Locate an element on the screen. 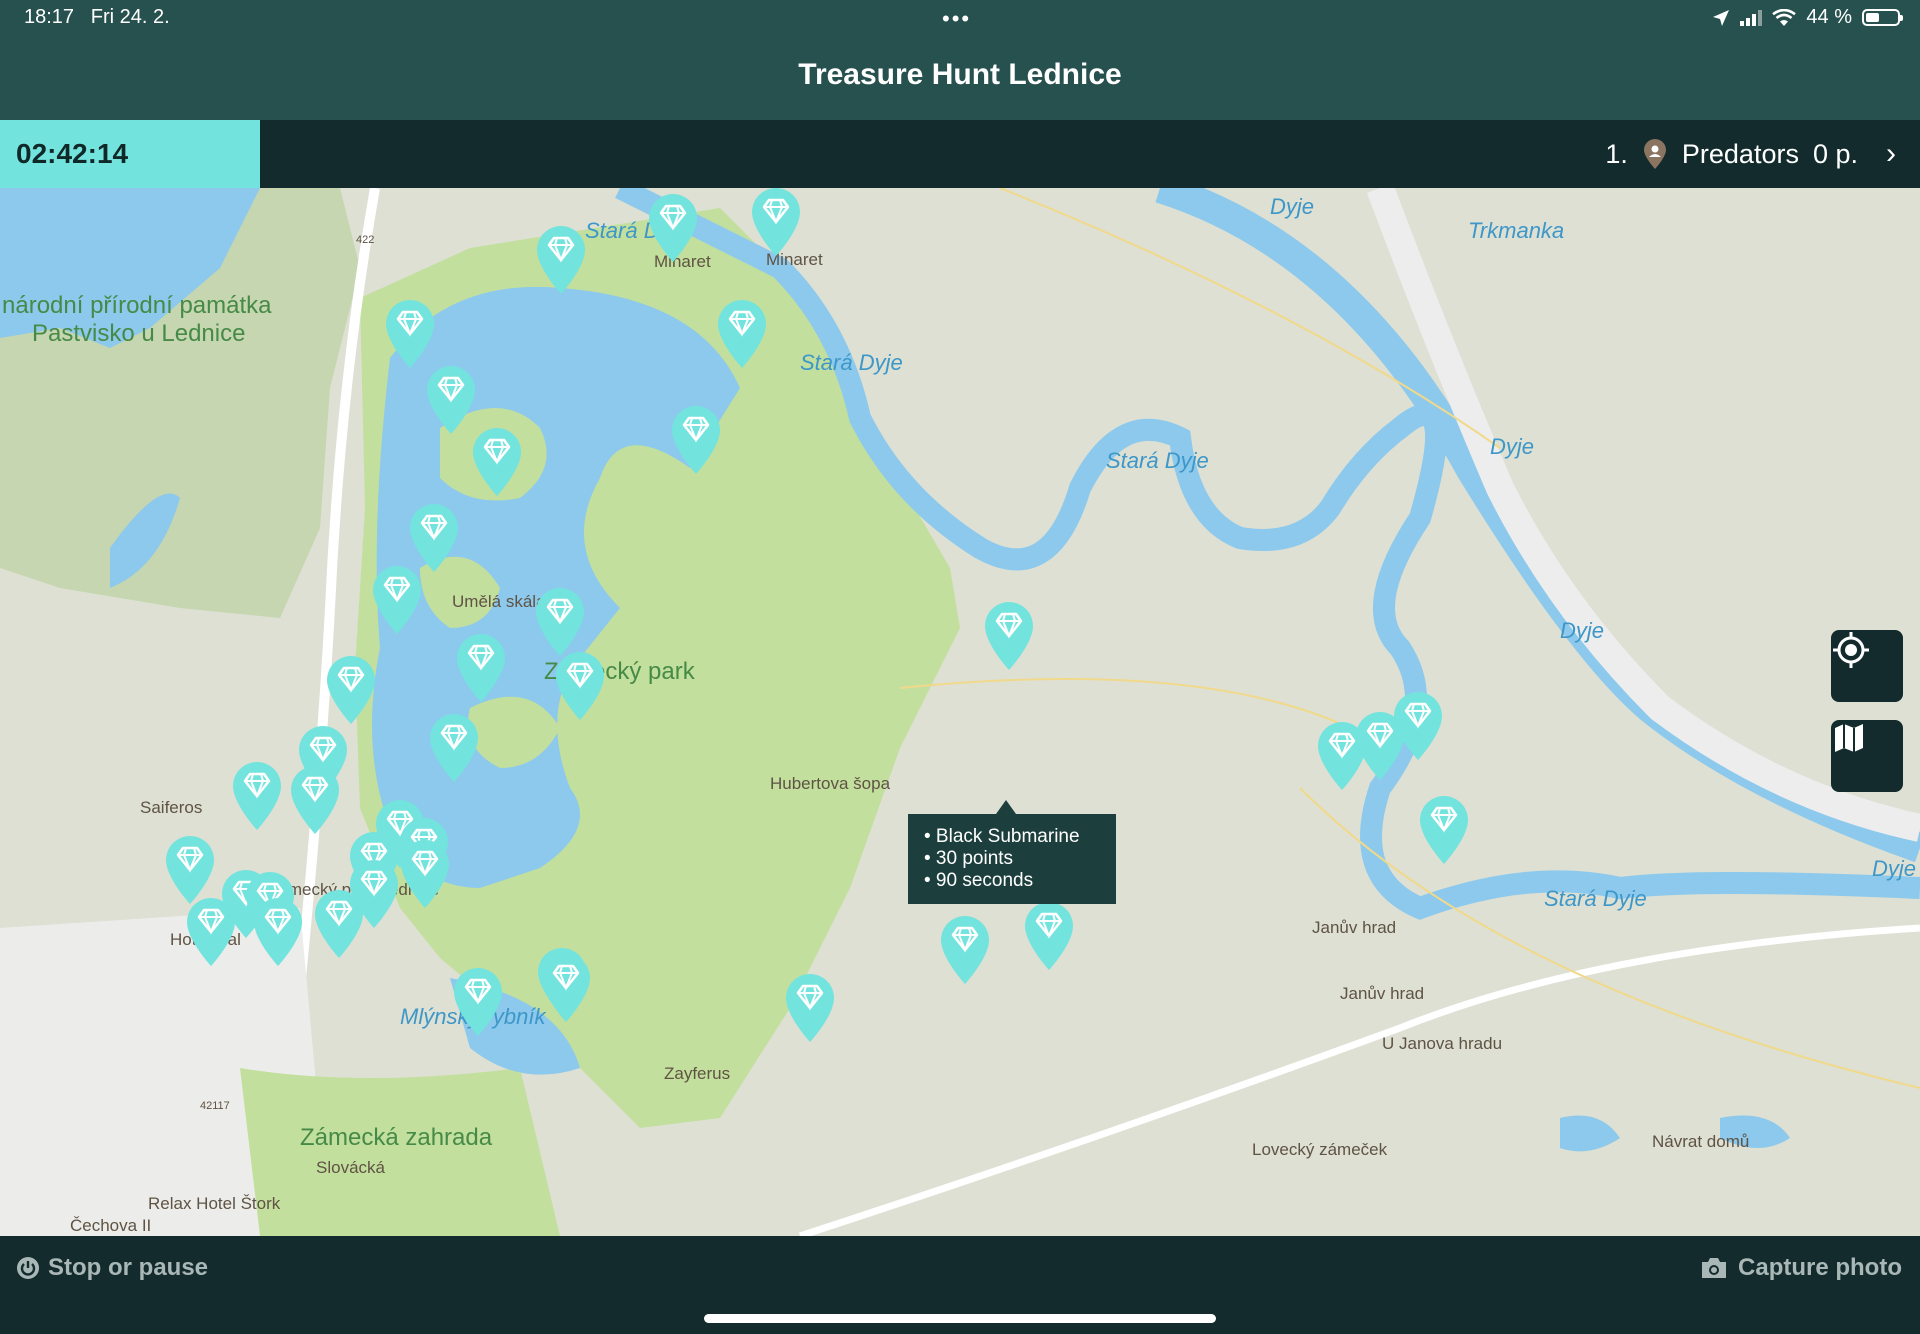  multitasking-dots-icon: ••• is located at coordinates (956, 19).